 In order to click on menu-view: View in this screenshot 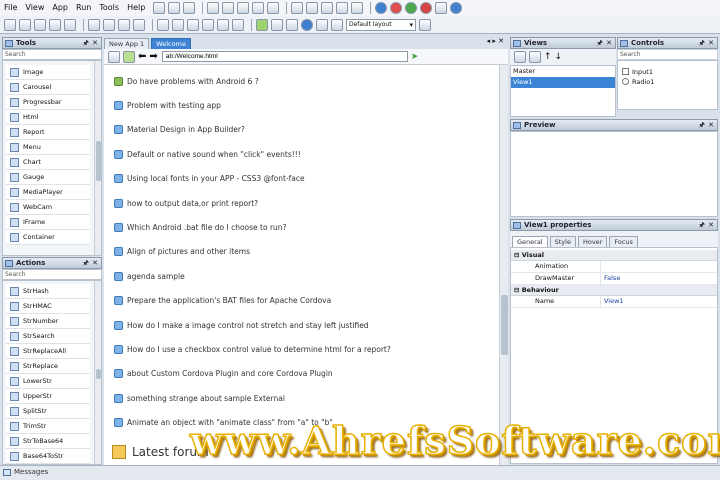, I will do `click(34, 8)`.